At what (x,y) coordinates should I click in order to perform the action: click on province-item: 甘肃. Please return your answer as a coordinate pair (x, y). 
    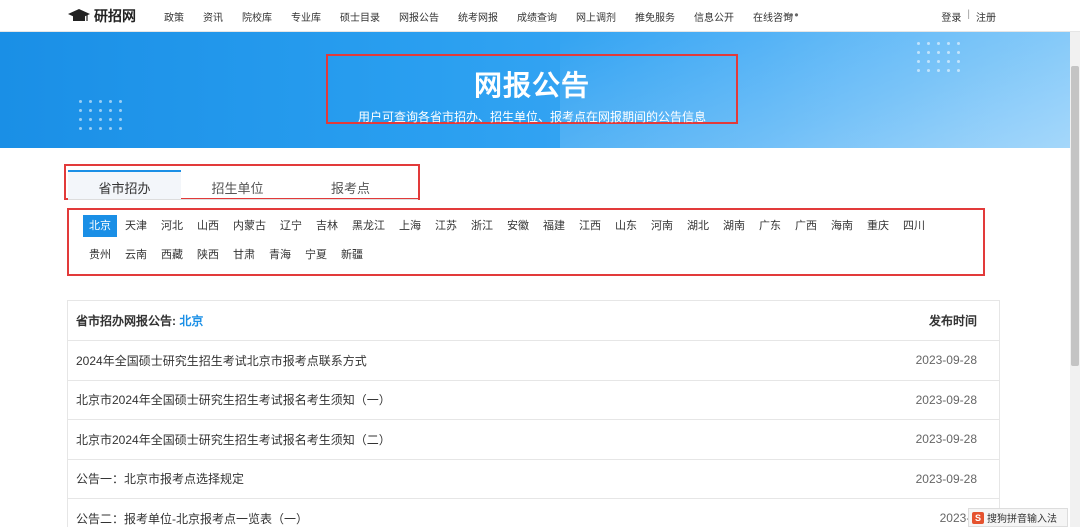
    Looking at the image, I should click on (244, 255).